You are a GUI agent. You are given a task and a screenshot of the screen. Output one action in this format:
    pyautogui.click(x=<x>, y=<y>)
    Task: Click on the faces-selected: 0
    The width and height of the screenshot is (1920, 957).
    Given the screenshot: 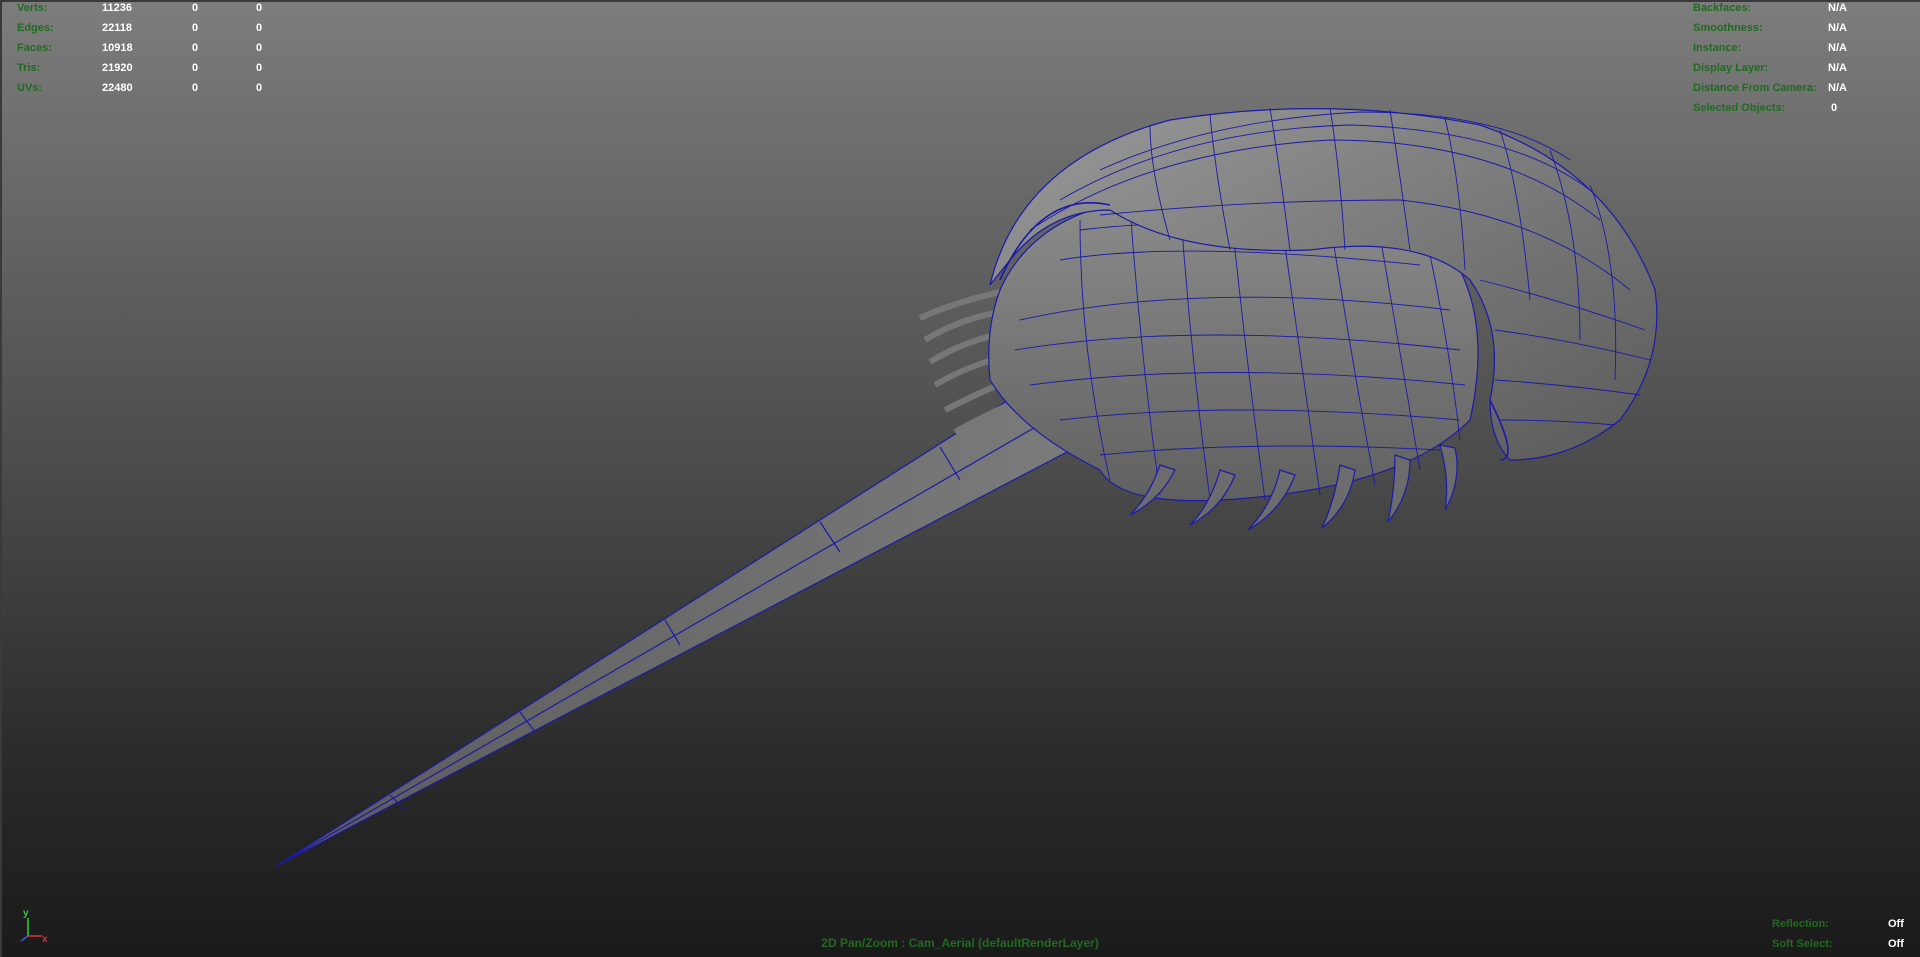 What is the action you would take?
    pyautogui.click(x=195, y=48)
    